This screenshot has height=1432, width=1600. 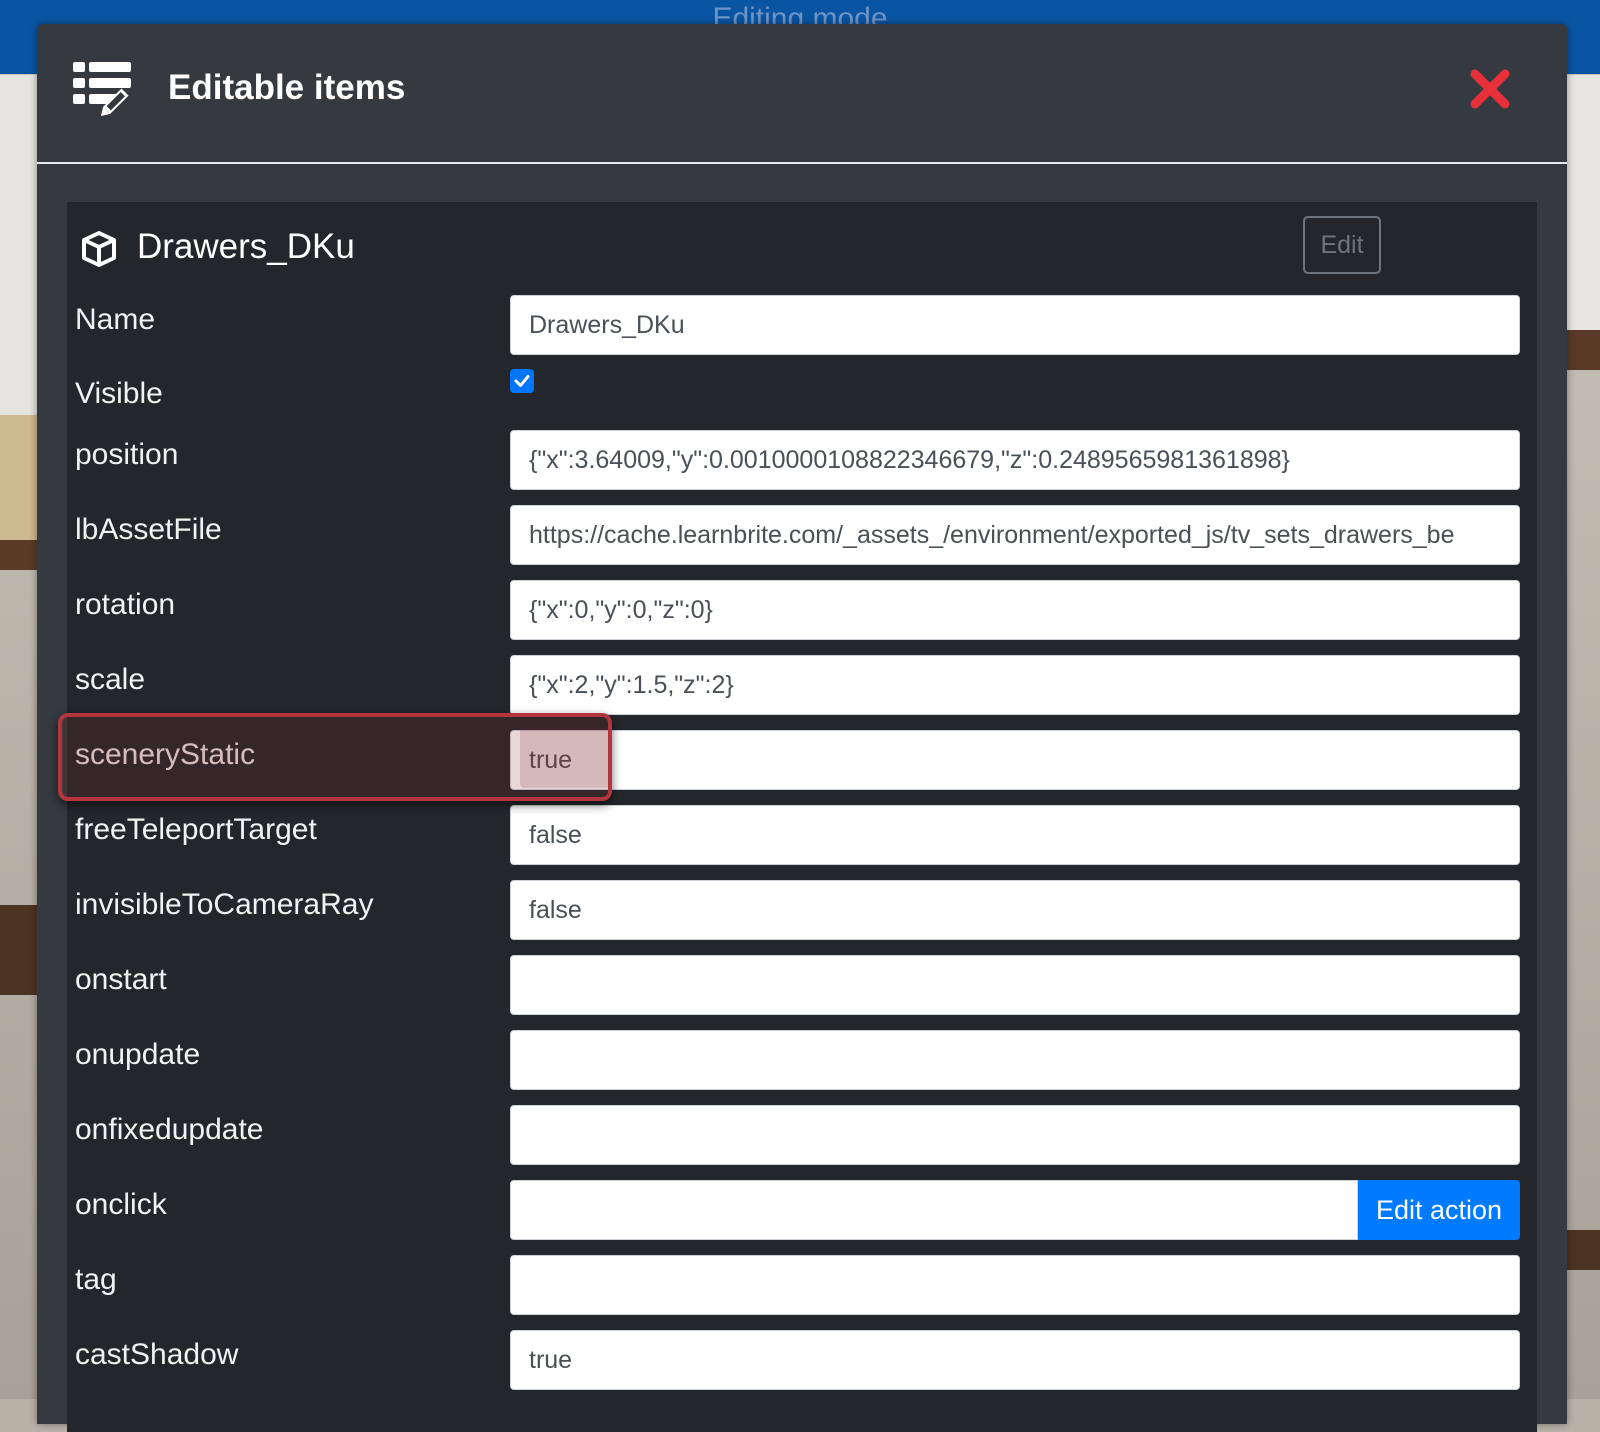 What do you see at coordinates (246, 246) in the screenshot?
I see `item-title: Drawers_DKu` at bounding box center [246, 246].